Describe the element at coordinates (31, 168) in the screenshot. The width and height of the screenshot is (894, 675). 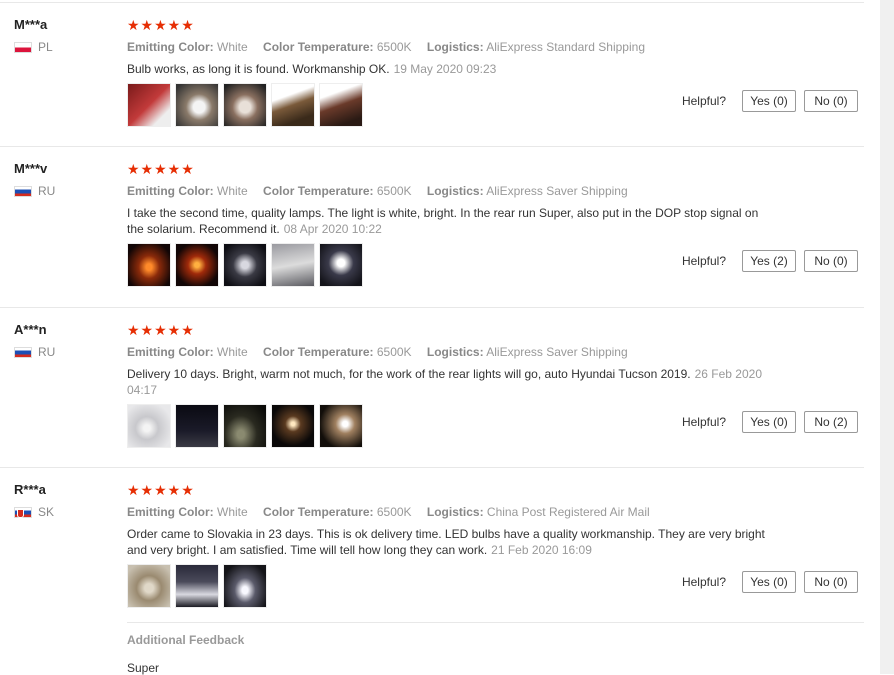
I see `reviewer-name: M***v` at that location.